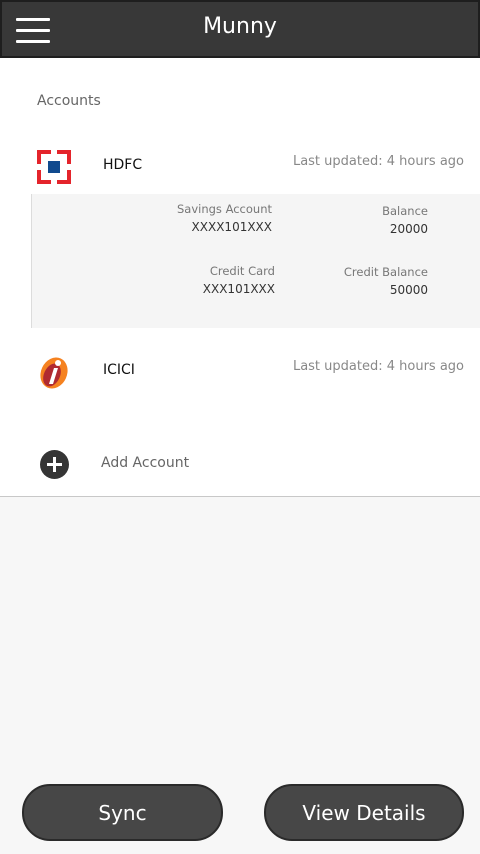  What do you see at coordinates (119, 370) in the screenshot?
I see `bank-name: ICICI` at bounding box center [119, 370].